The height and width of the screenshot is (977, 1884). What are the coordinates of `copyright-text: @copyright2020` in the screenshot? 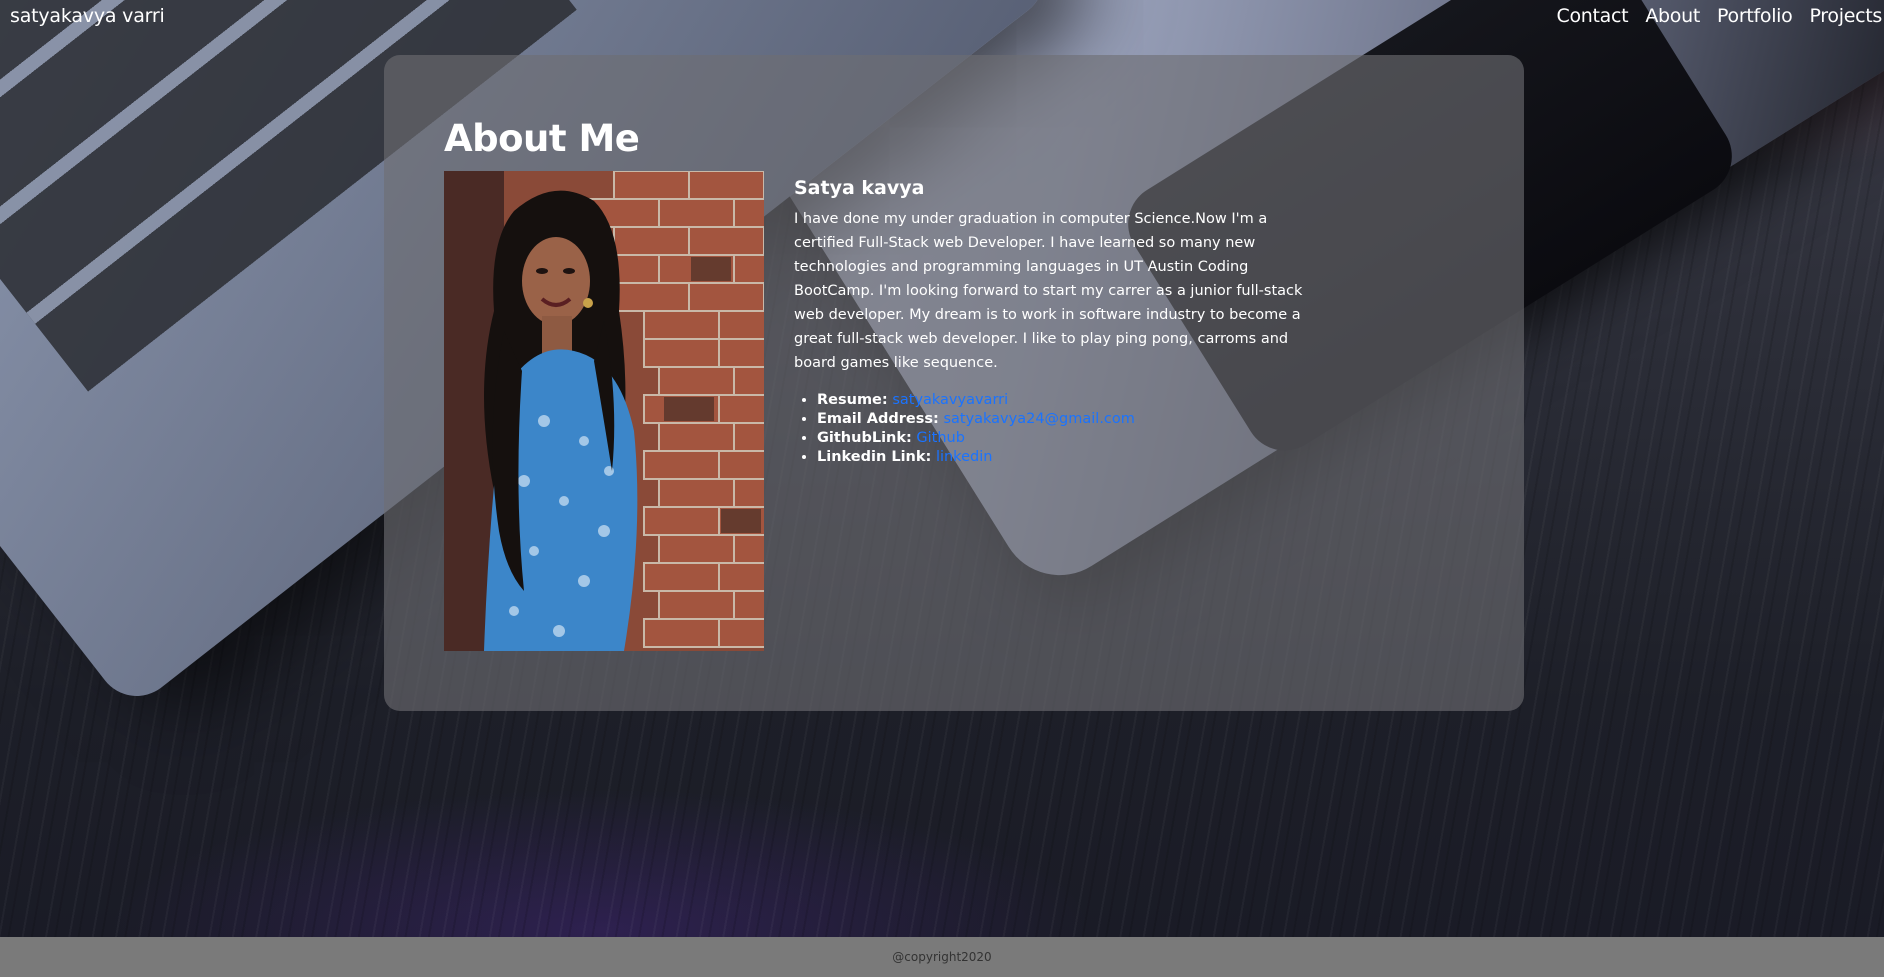 It's located at (942, 957).